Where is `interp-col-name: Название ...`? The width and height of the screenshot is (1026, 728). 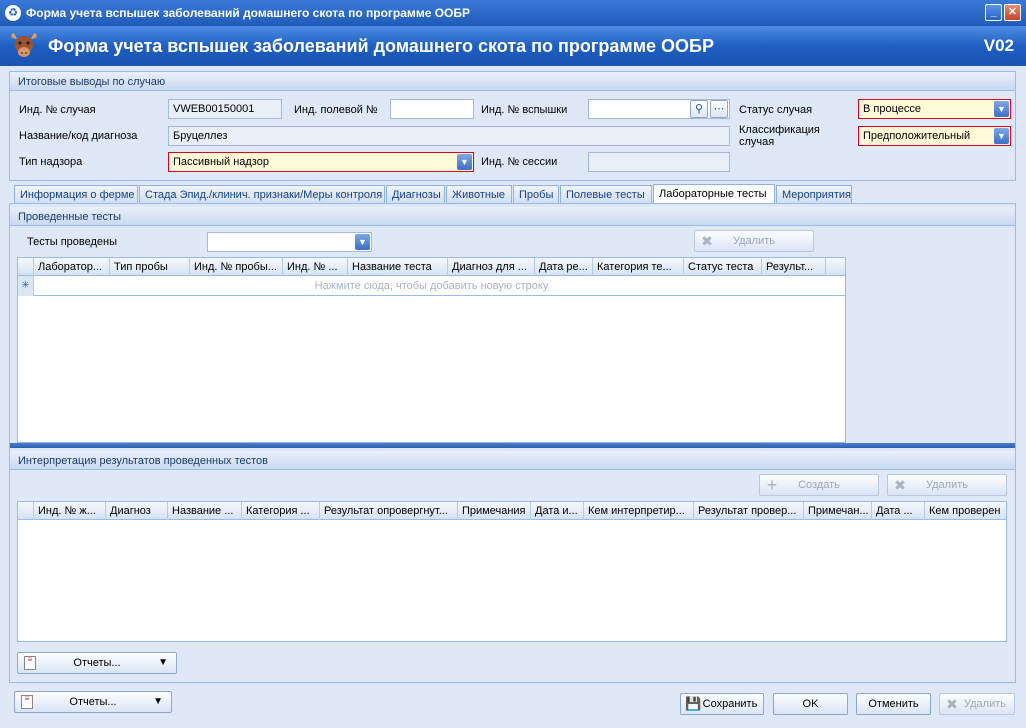 interp-col-name: Название ... is located at coordinates (205, 511).